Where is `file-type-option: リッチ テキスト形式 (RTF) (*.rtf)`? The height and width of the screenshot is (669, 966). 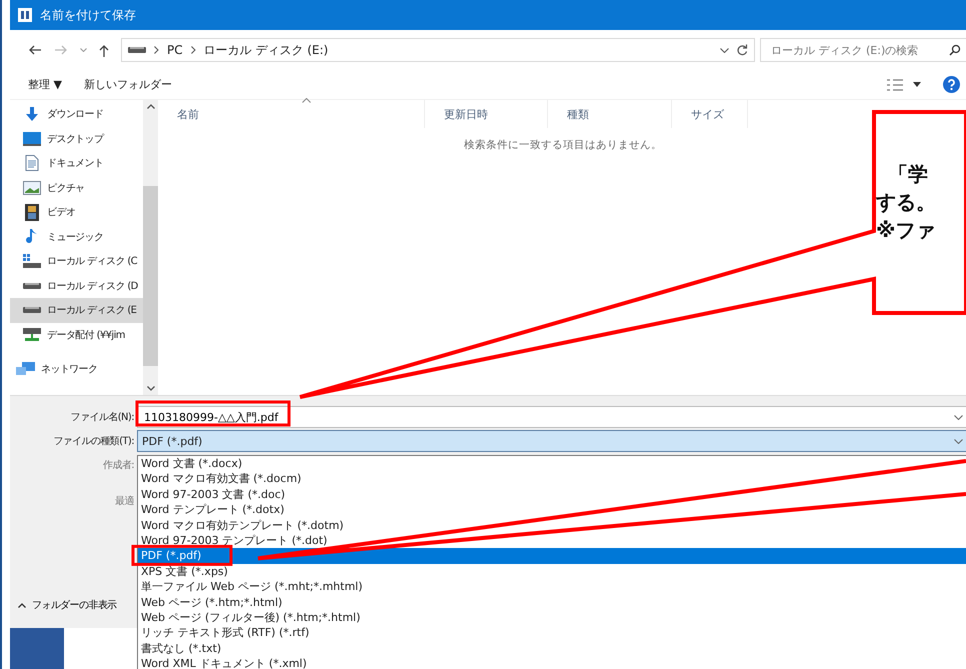 file-type-option: リッチ テキスト形式 (RTF) (*.rtf) is located at coordinates (552, 633).